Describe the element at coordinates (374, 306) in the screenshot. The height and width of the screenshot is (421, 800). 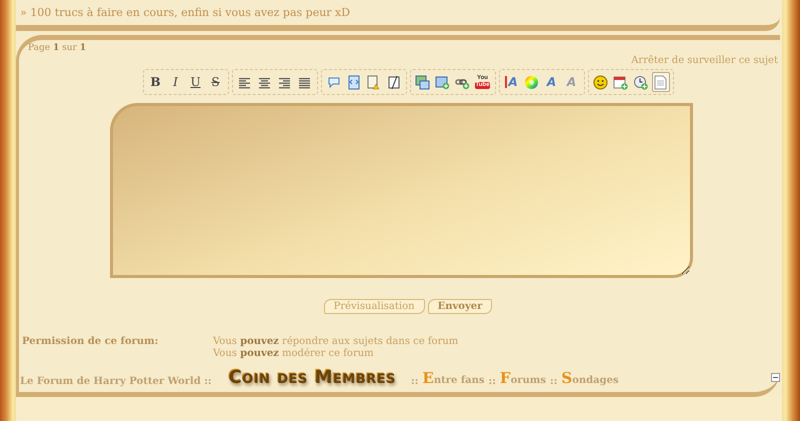
I see `preview-button: Prévisualisation` at that location.